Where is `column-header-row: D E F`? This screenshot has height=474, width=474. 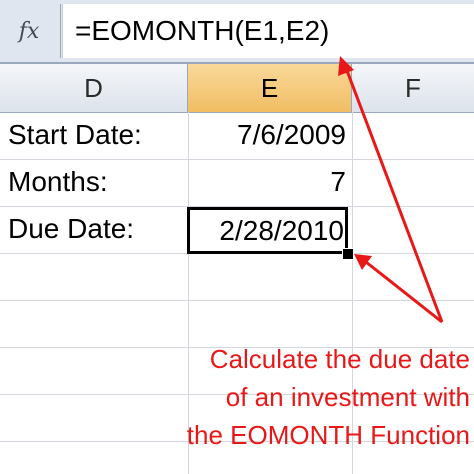 column-header-row: D E F is located at coordinates (237, 88).